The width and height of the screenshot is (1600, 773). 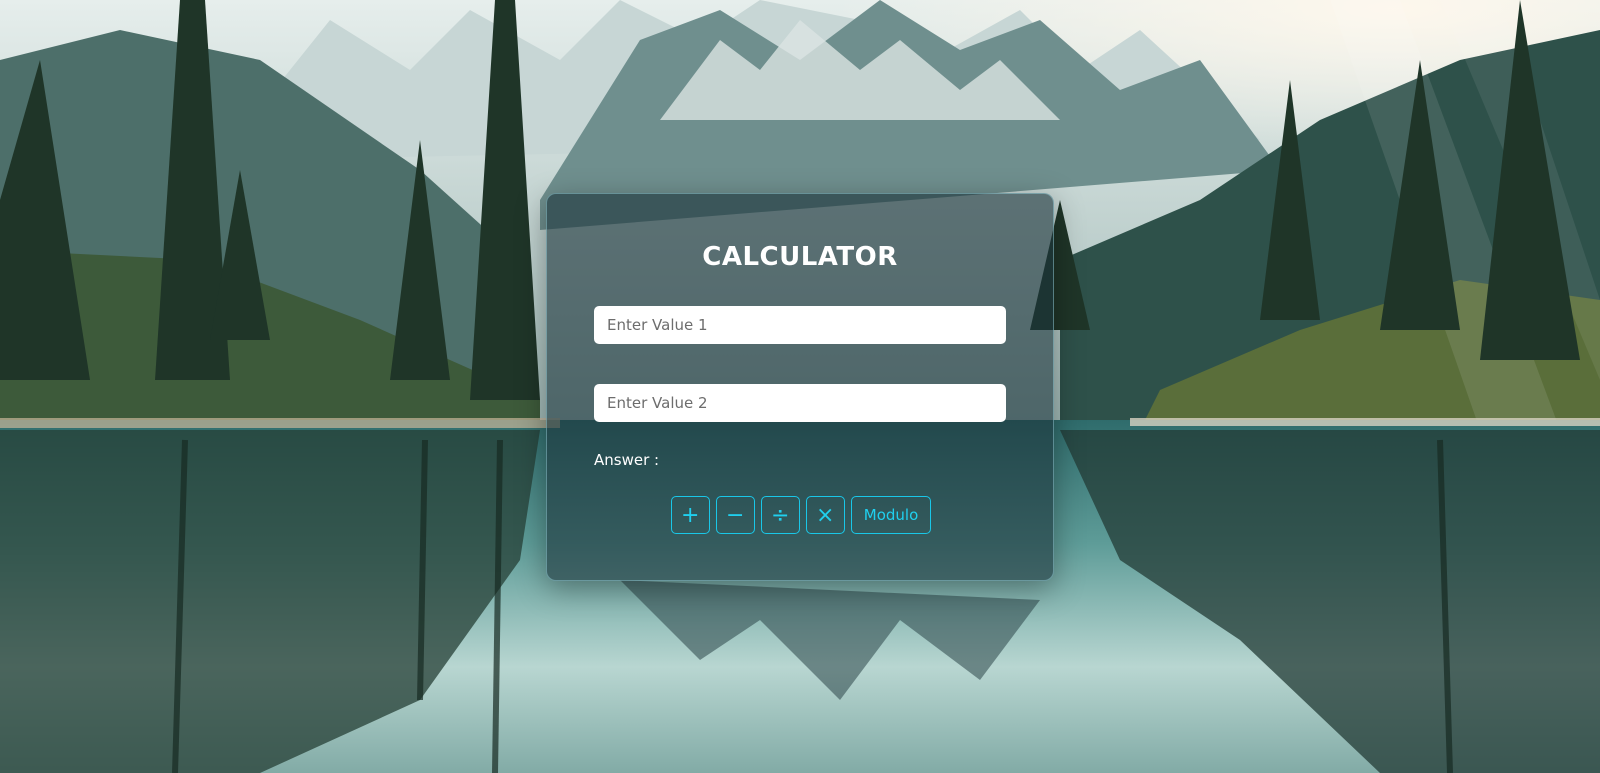 I want to click on value-1-input, so click(x=800, y=325).